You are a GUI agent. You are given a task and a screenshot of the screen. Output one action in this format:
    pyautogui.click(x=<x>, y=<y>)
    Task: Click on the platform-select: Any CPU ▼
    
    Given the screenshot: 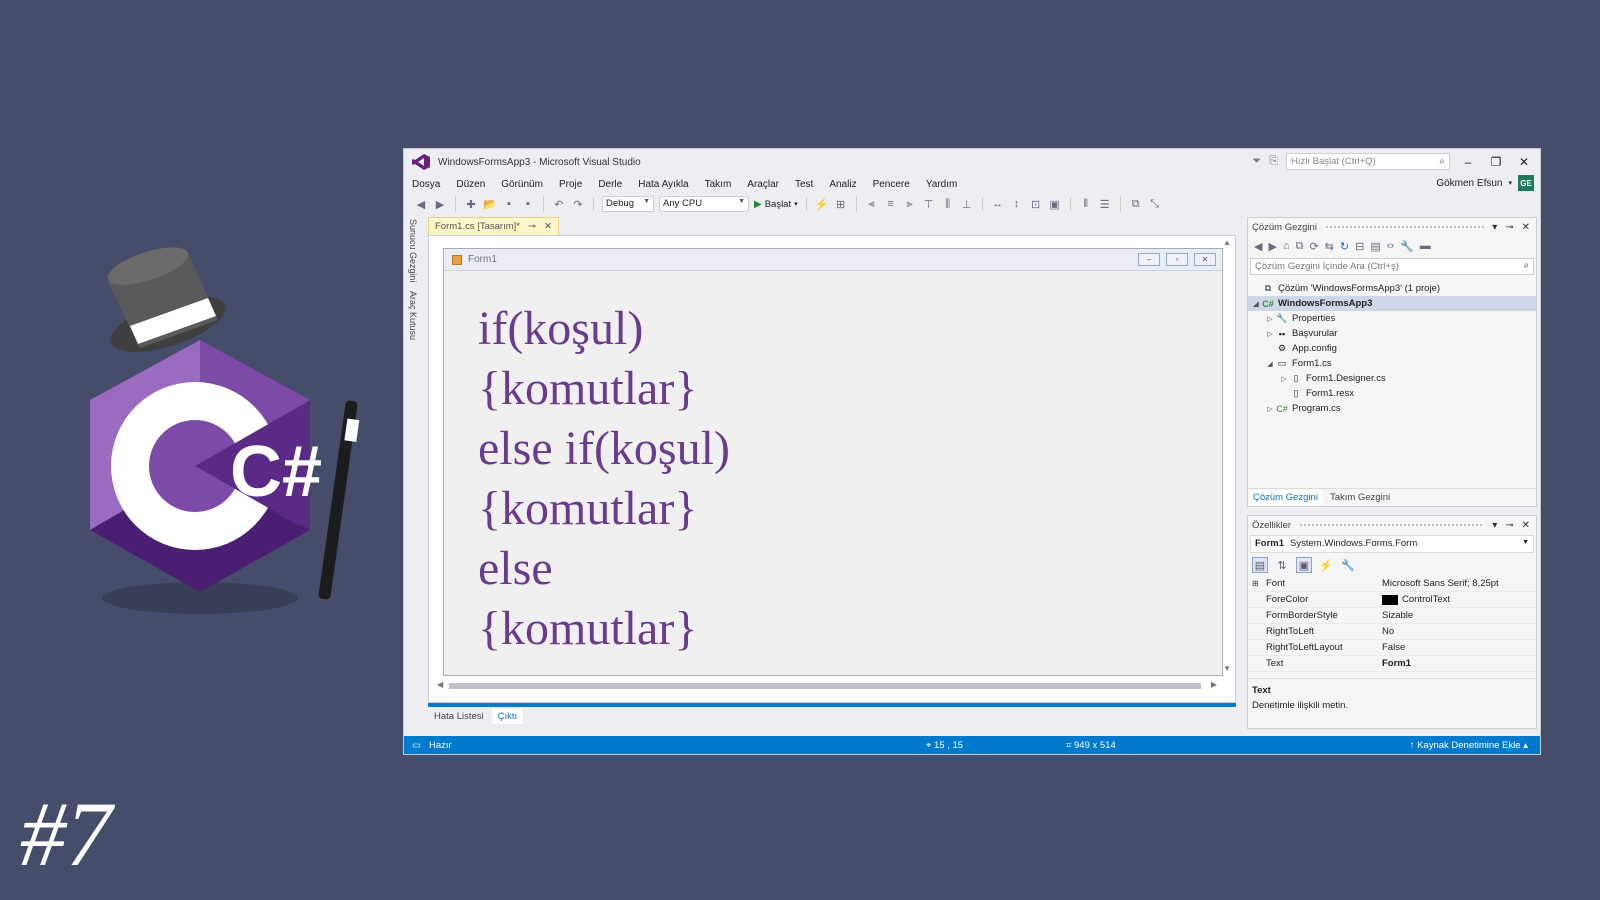 What is the action you would take?
    pyautogui.click(x=704, y=204)
    